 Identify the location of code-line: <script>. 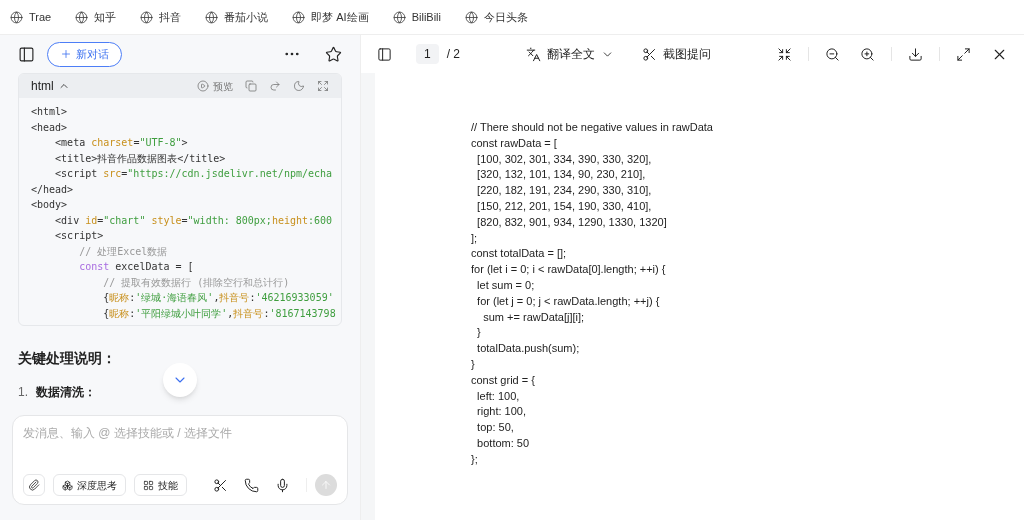
(79, 236).